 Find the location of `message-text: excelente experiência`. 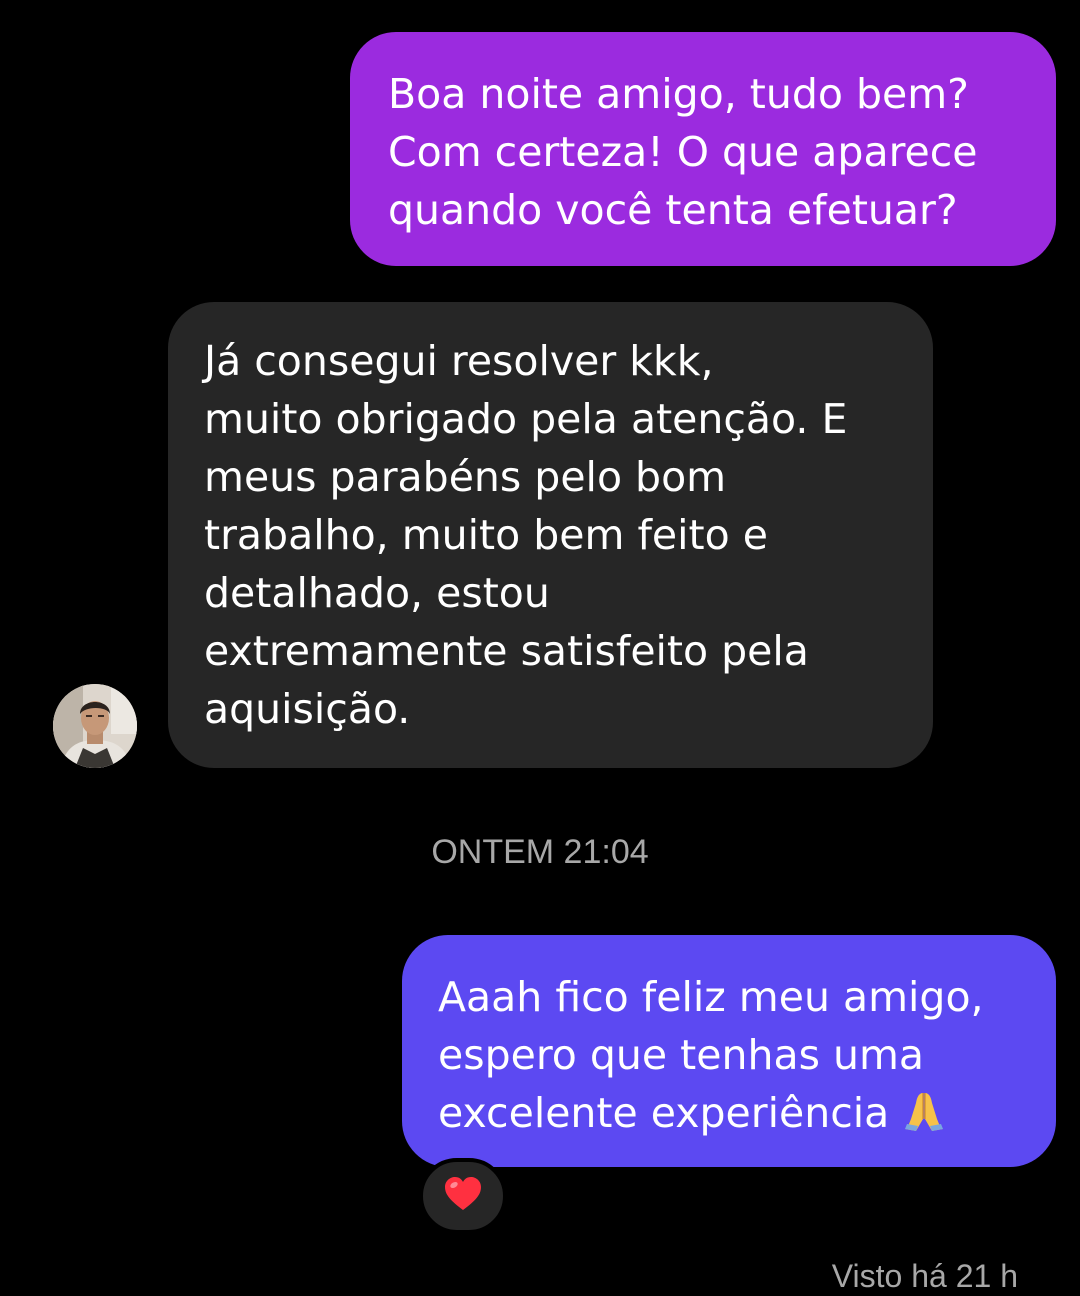

message-text: excelente experiência is located at coordinates (664, 1113).